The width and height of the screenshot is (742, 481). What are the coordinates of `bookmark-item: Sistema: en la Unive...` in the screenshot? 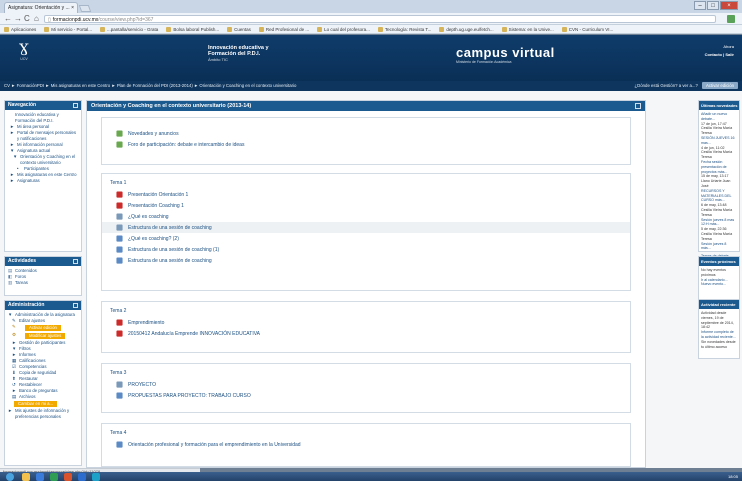 It's located at (527, 29).